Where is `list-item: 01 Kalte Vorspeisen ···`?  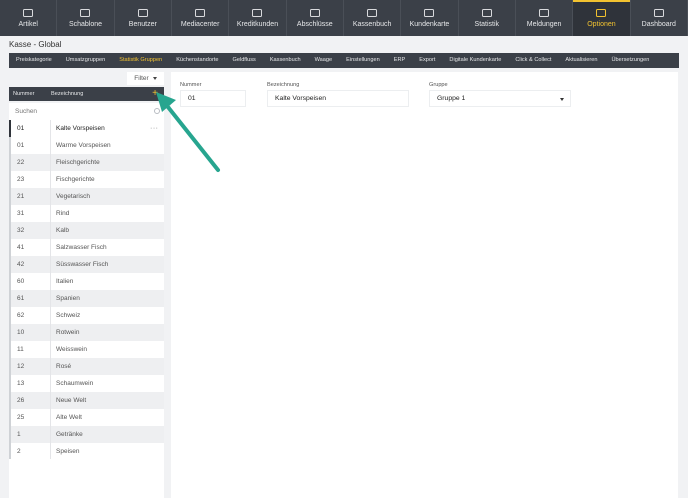
list-item: 01 Kalte Vorspeisen ··· is located at coordinates (86, 128).